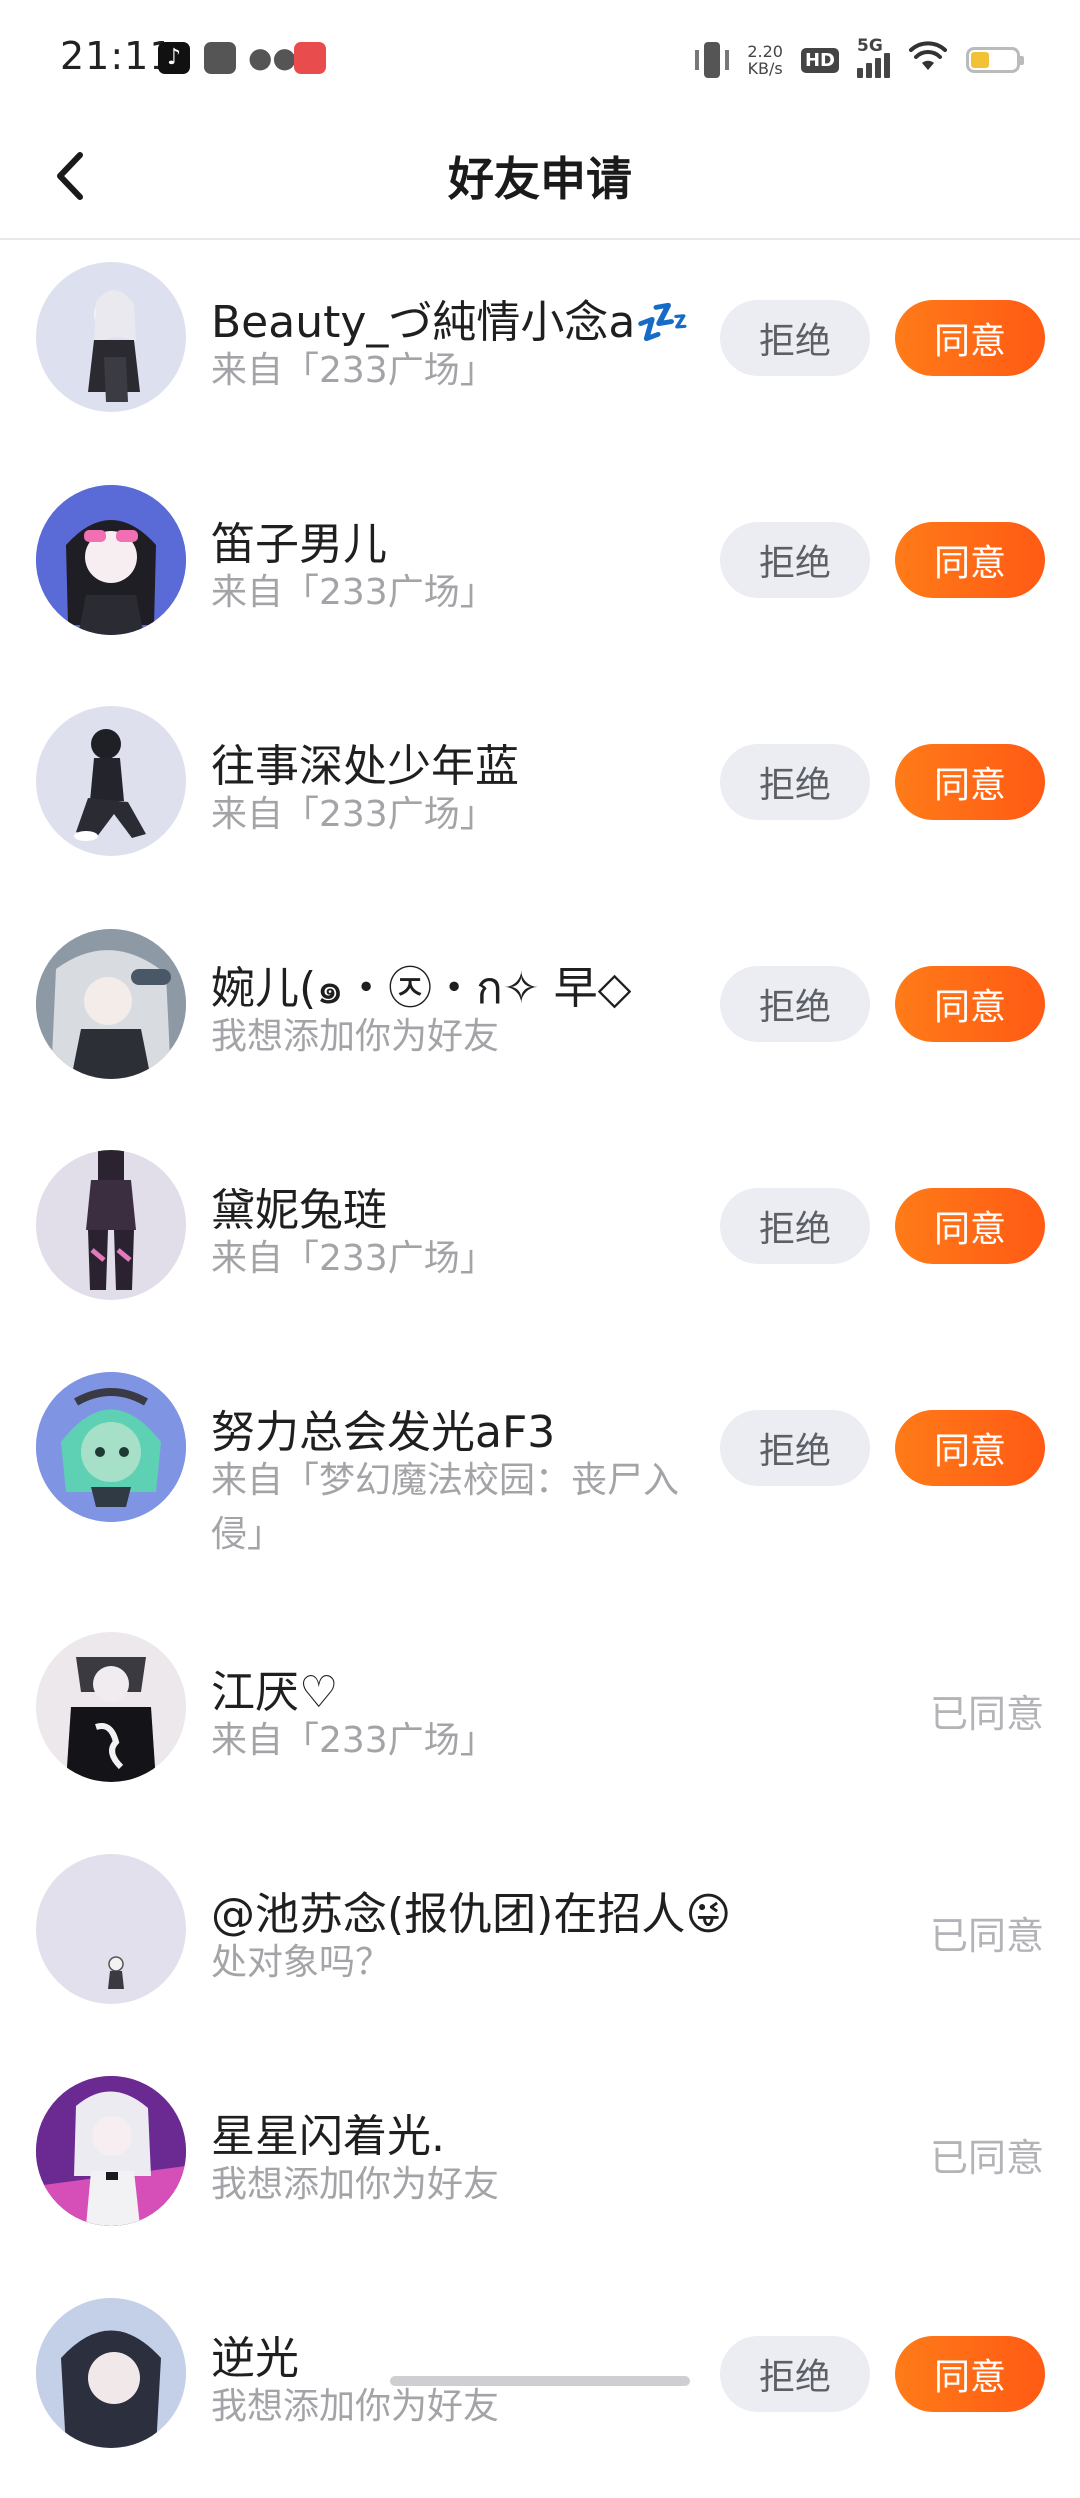 The width and height of the screenshot is (1080, 2498). What do you see at coordinates (928, 60) in the screenshot?
I see `wifi-icon` at bounding box center [928, 60].